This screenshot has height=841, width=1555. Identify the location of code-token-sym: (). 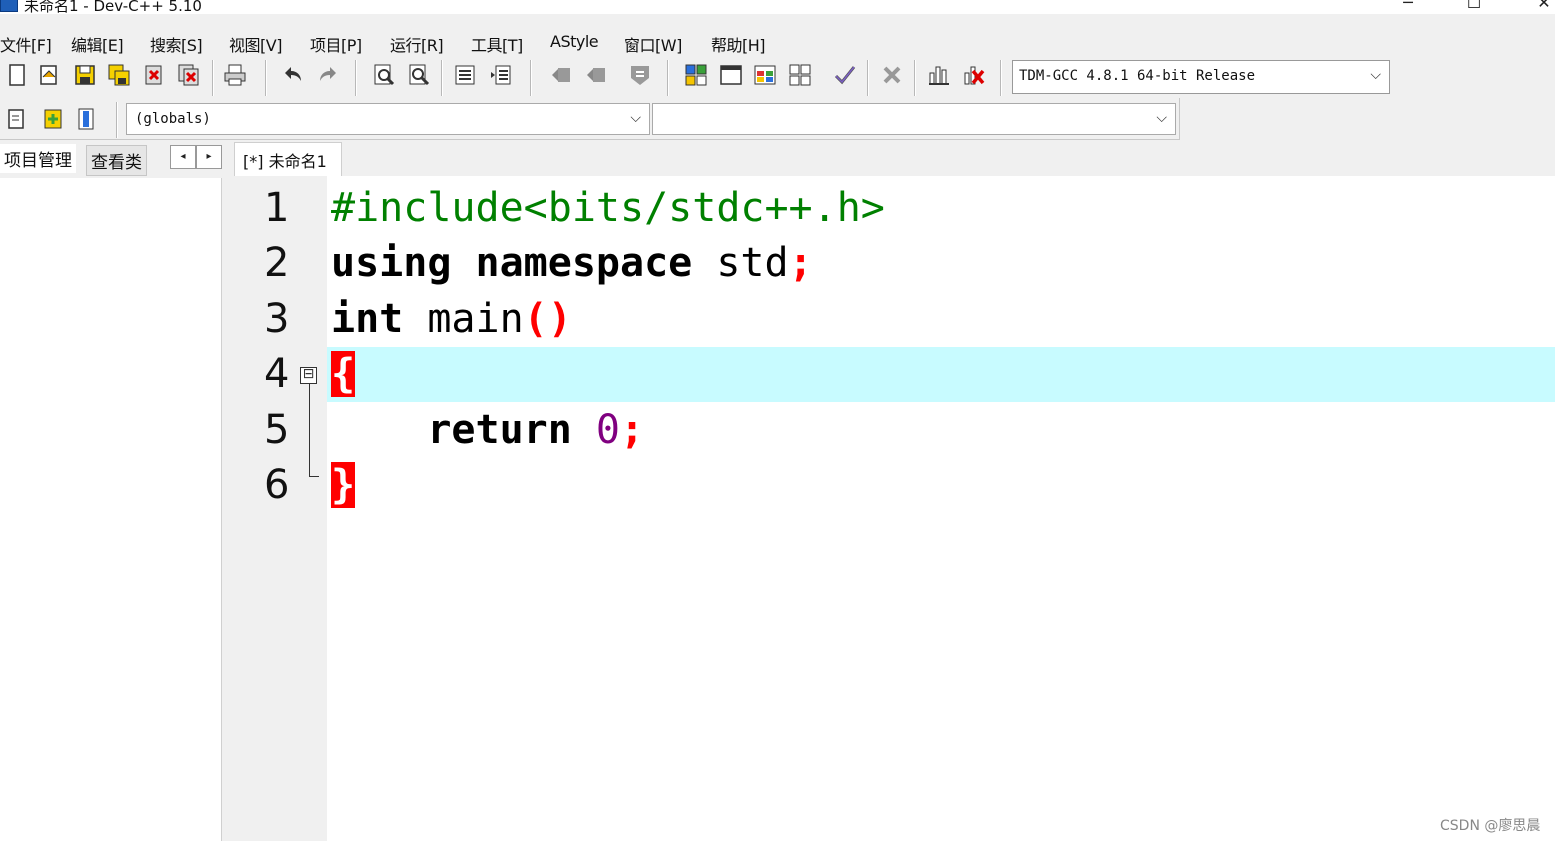
(547, 319).